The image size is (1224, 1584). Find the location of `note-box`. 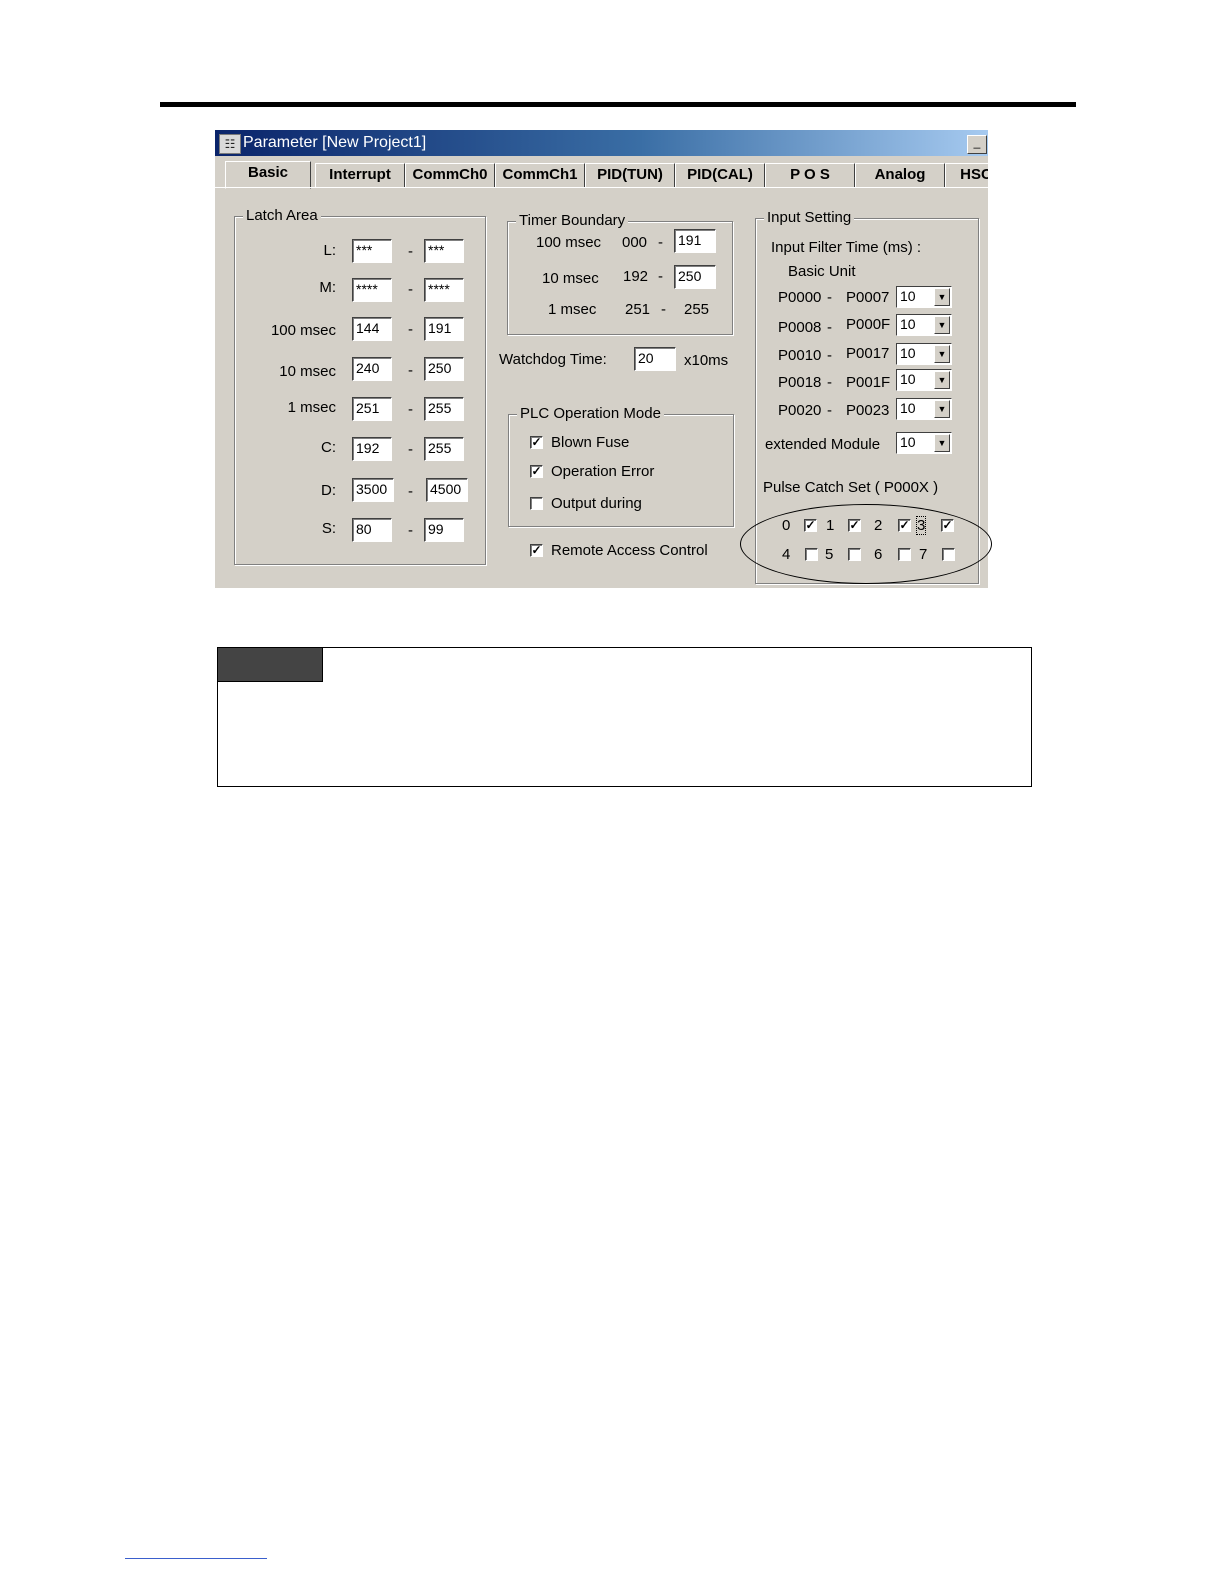

note-box is located at coordinates (624, 717).